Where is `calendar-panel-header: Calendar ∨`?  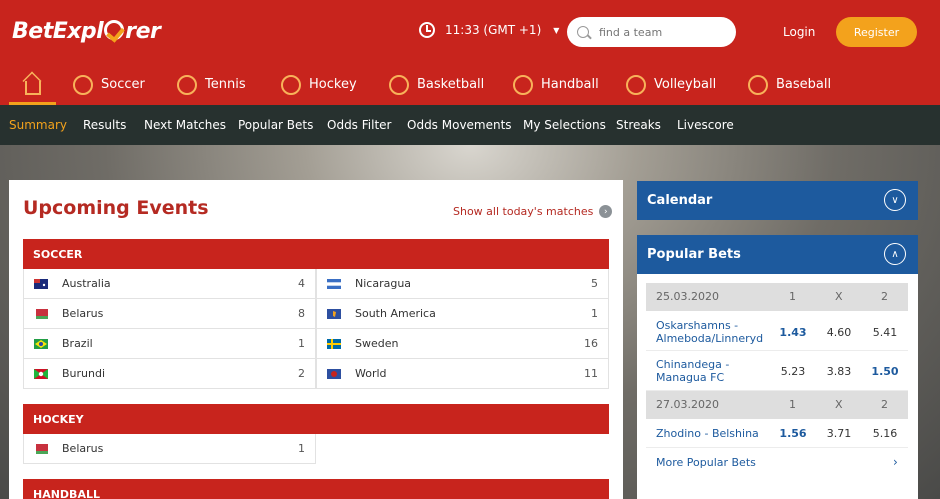
calendar-panel-header: Calendar ∨ is located at coordinates (777, 200).